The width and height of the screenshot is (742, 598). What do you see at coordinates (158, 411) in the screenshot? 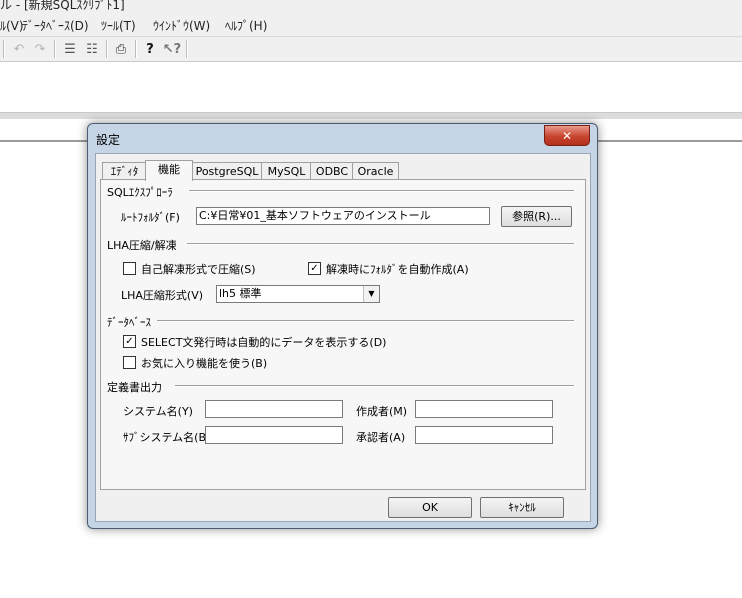
I see `system-name-label: システム名(Y)` at bounding box center [158, 411].